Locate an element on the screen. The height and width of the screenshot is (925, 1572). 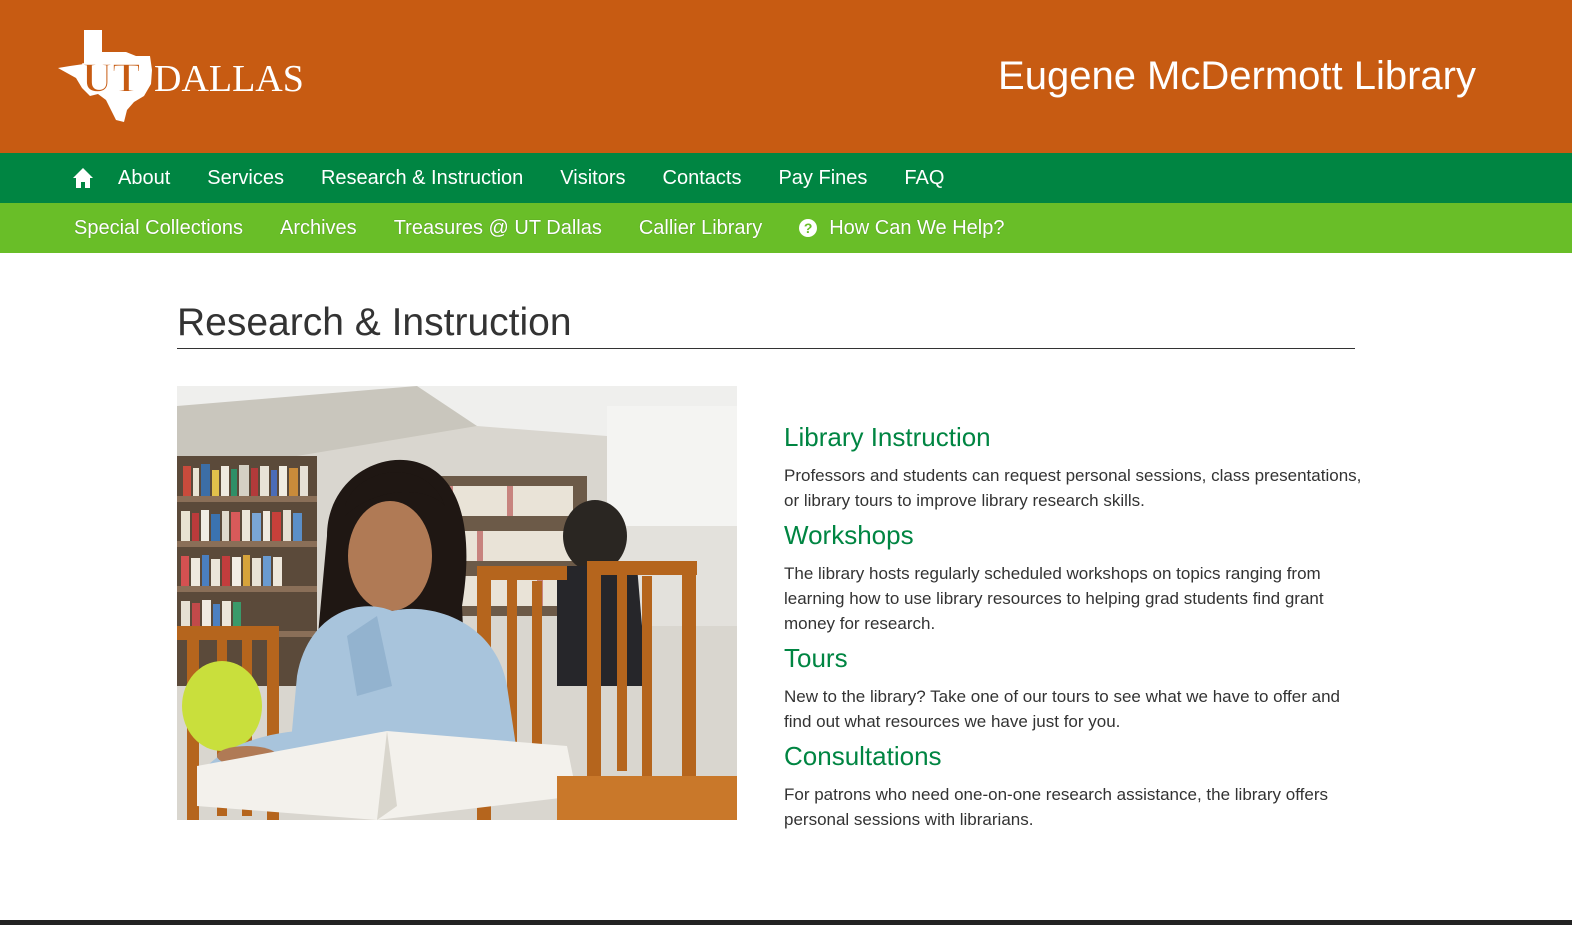
nav-special-collections: Special Collections is located at coordinates (158, 228).